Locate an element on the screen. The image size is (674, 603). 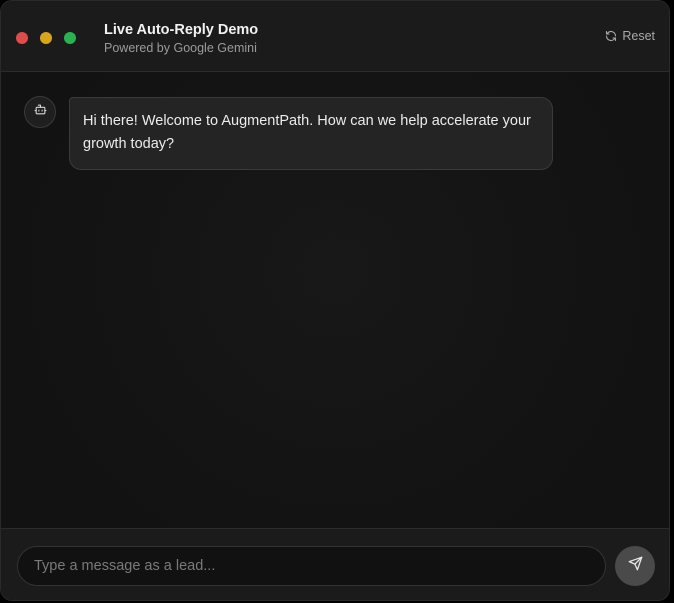
reset-label: Reset is located at coordinates (638, 36).